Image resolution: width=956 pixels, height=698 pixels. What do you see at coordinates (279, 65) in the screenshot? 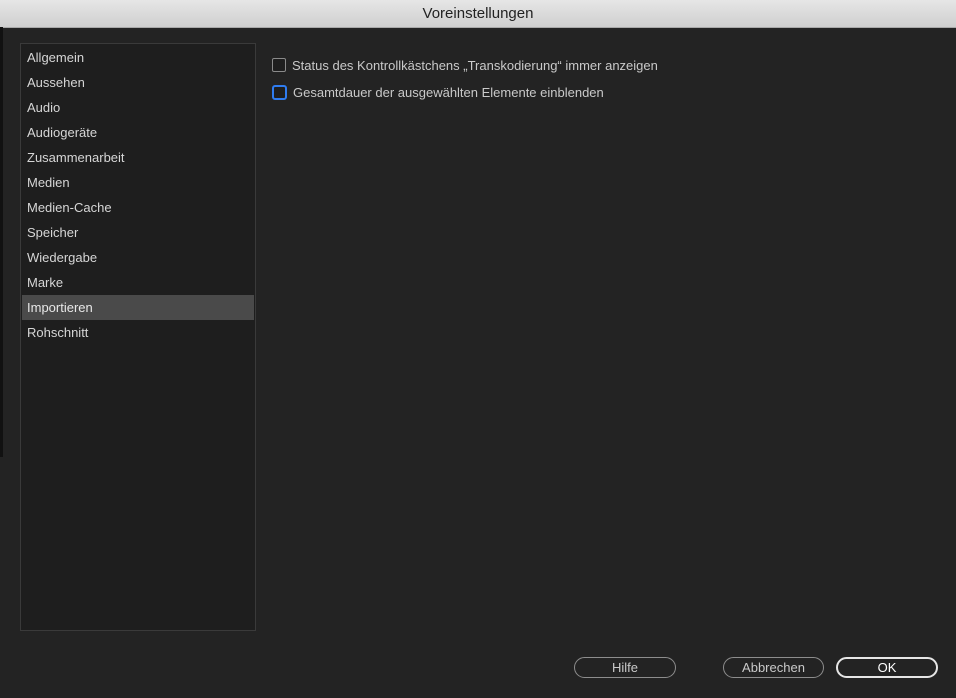
I see `transcode-status-checkbox` at bounding box center [279, 65].